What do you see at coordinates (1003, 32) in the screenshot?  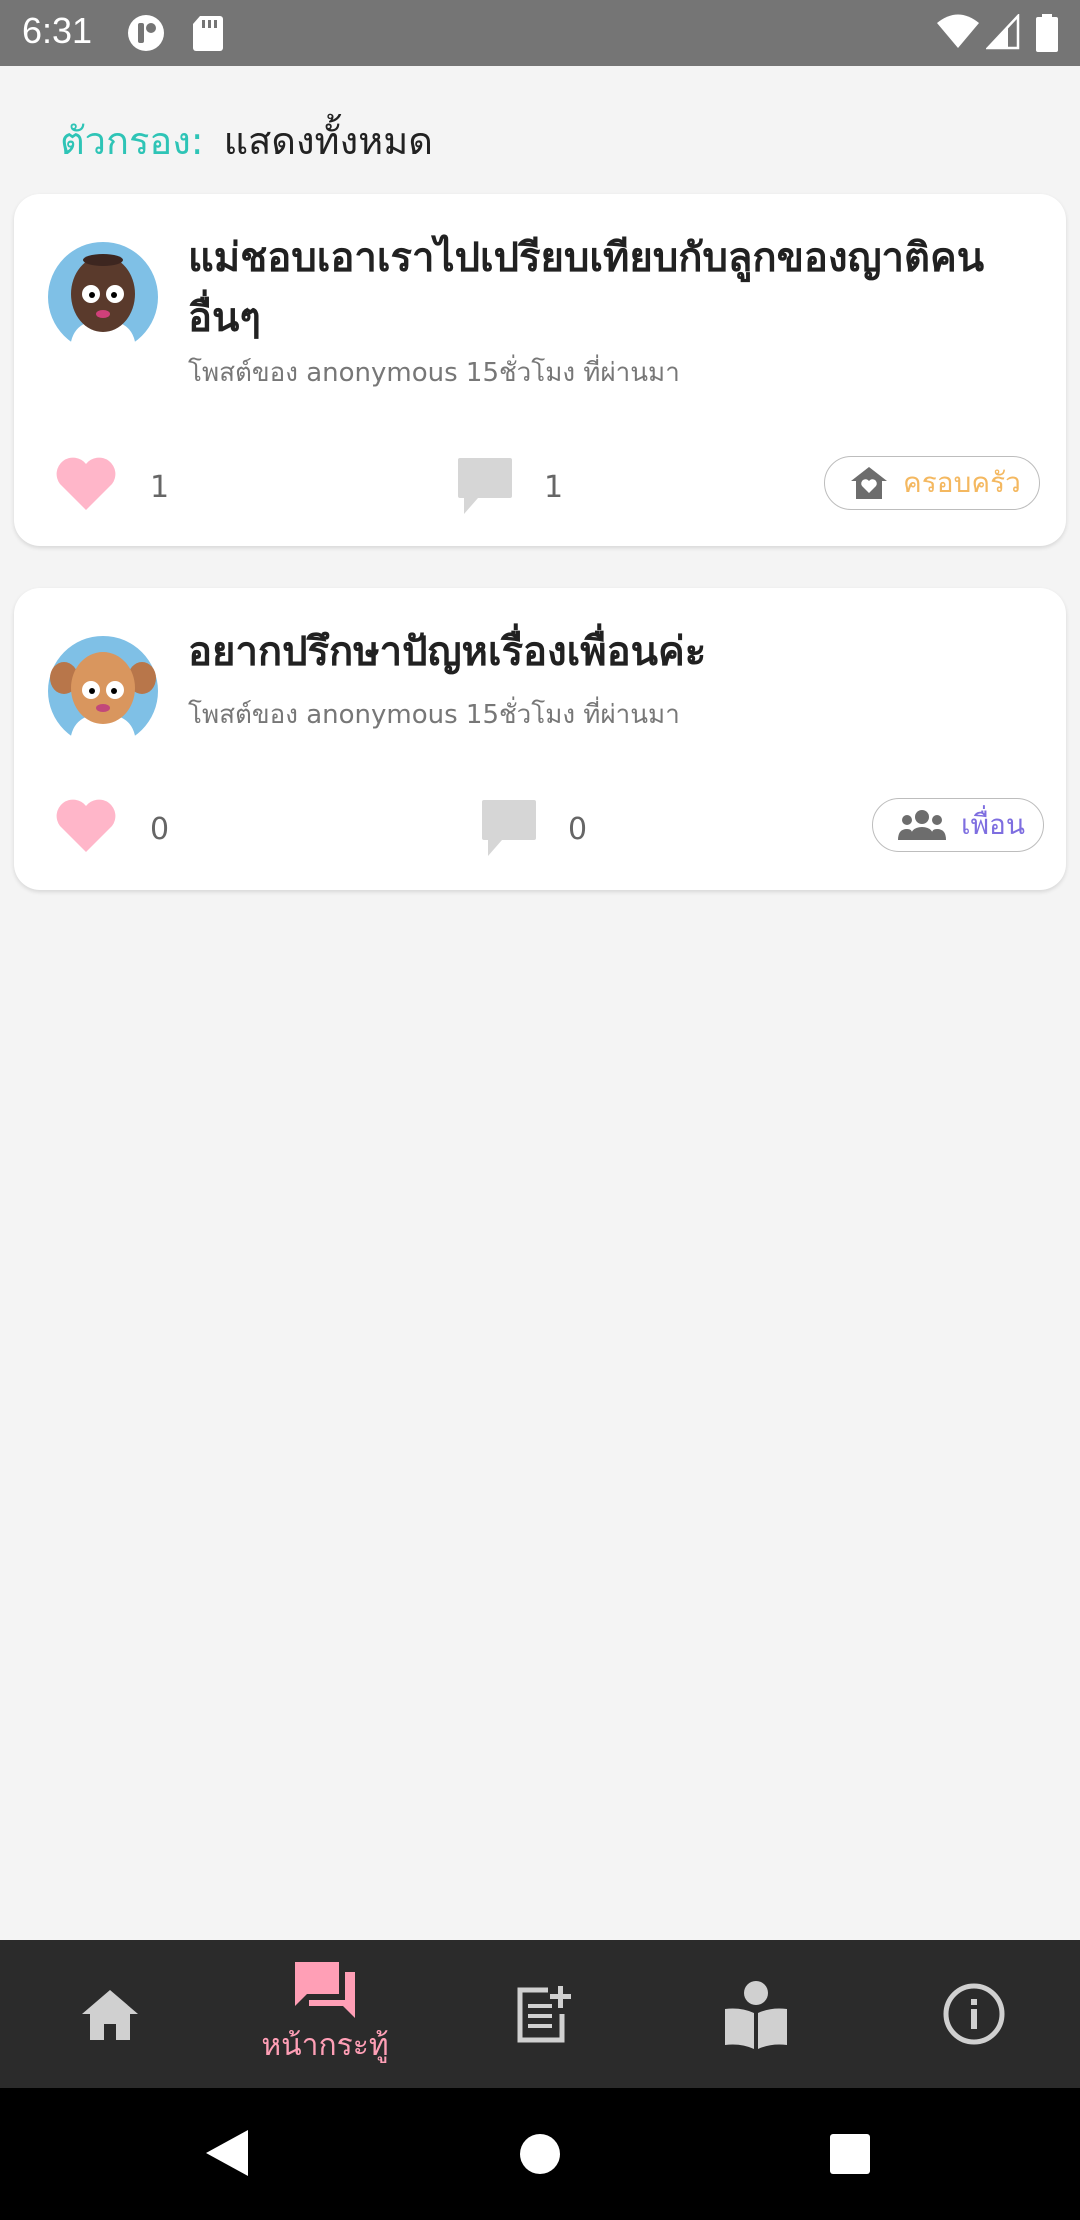 I see `signal-icon` at bounding box center [1003, 32].